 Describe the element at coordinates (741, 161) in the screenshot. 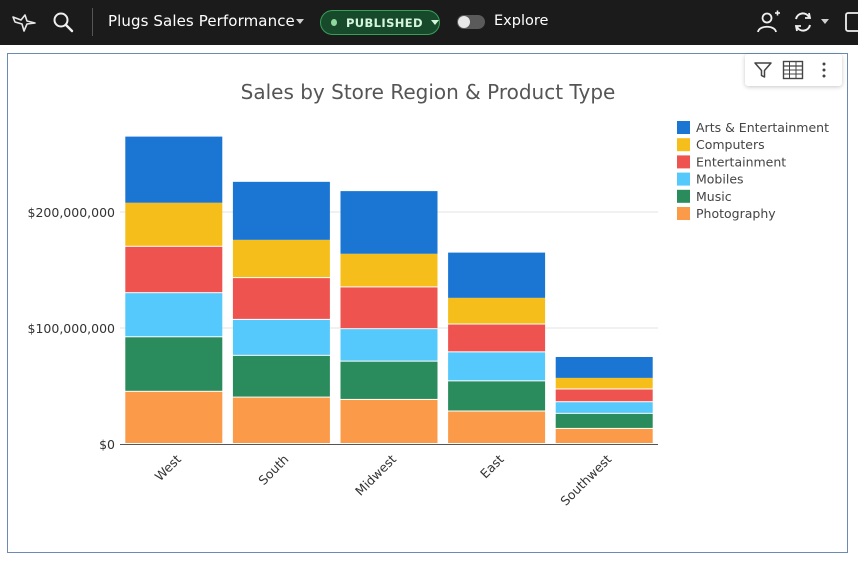

I see `legend-label: Entertainment` at that location.